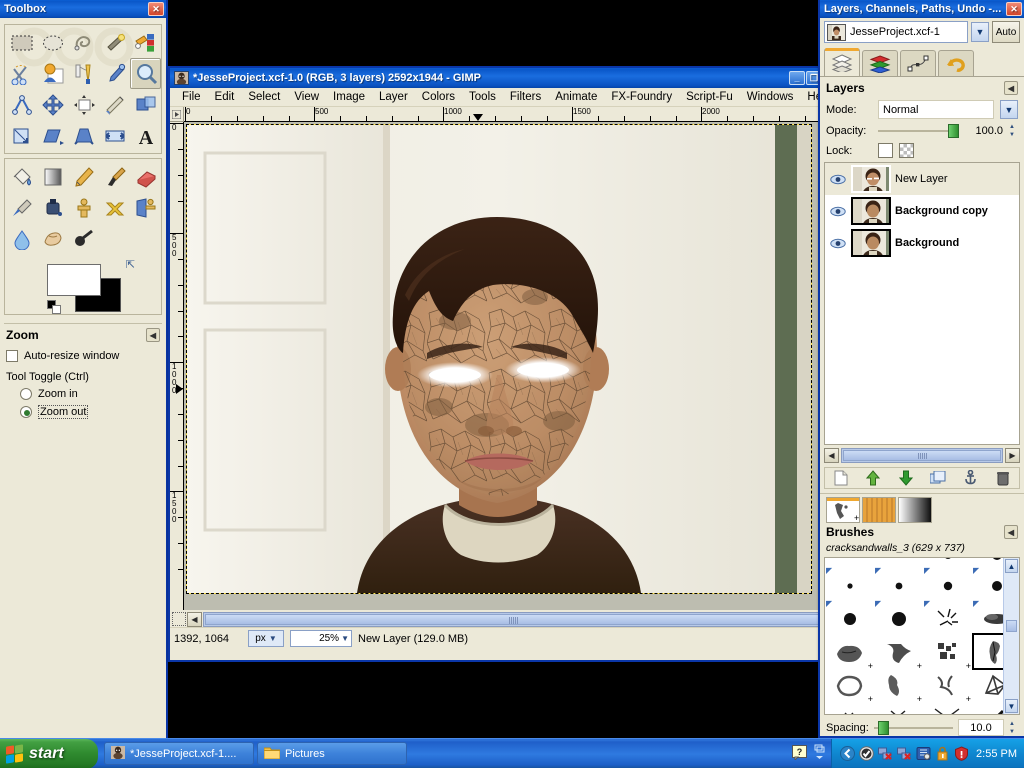  What do you see at coordinates (885, 150) in the screenshot?
I see `lock-pixels-checkbox` at bounding box center [885, 150].